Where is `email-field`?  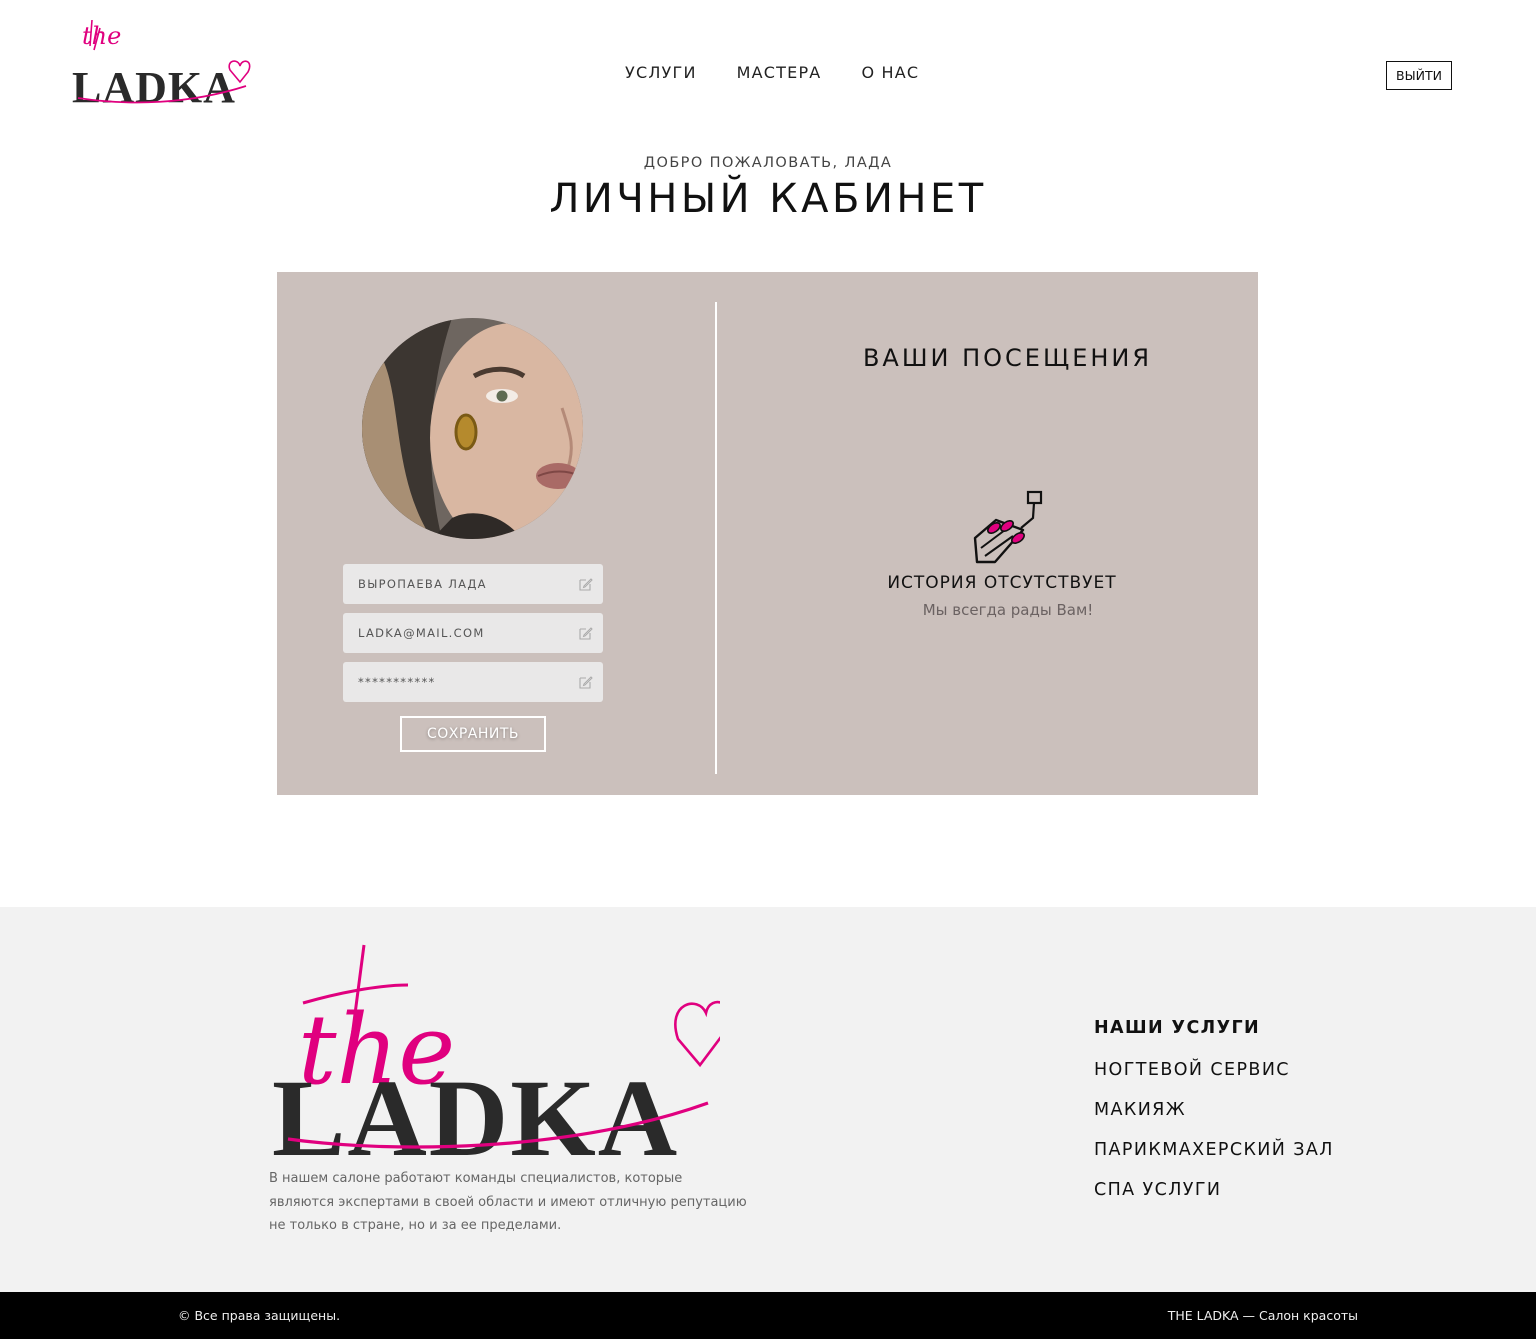
email-field is located at coordinates (473, 633).